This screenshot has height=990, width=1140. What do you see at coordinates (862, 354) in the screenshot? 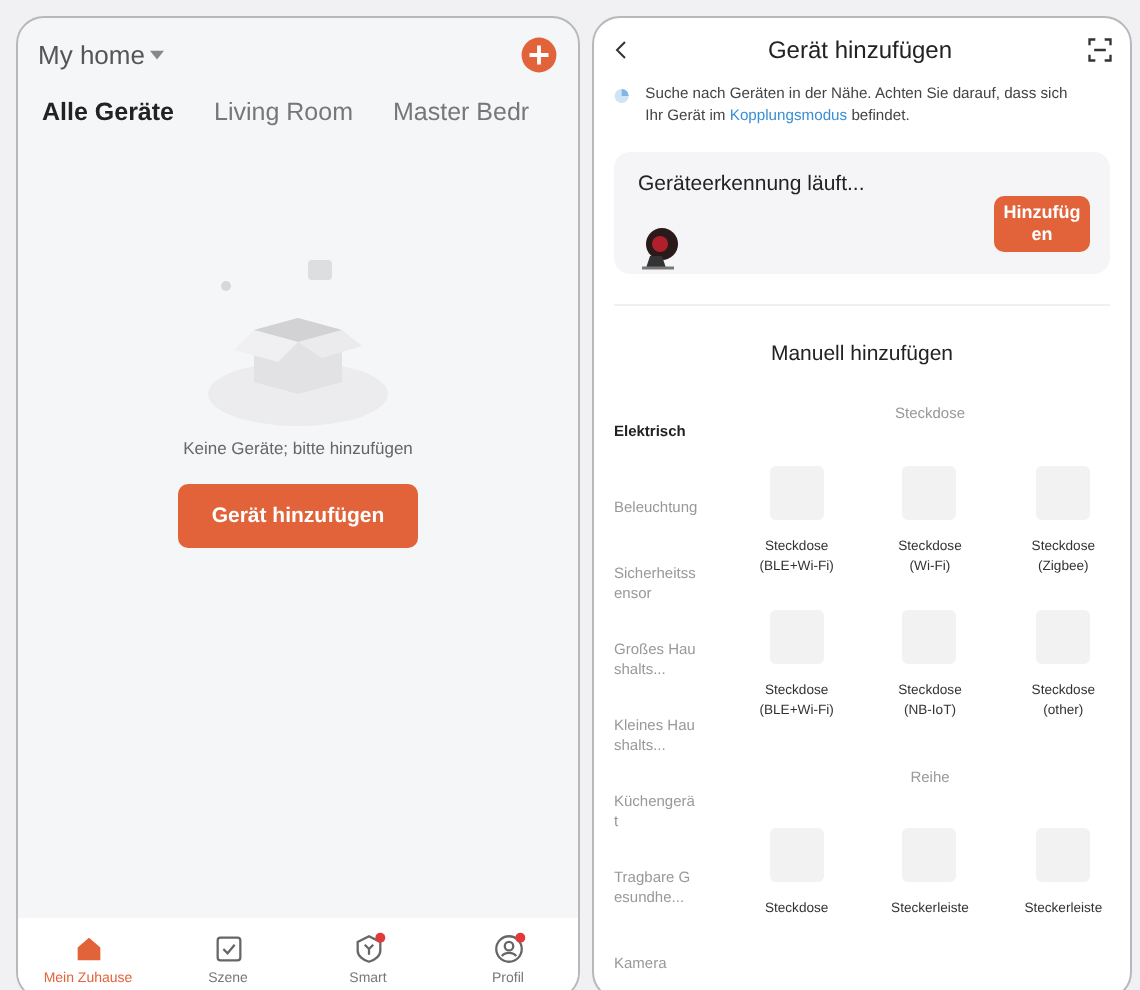
I see `manual-add-heading: Manuell hinzufügen` at bounding box center [862, 354].